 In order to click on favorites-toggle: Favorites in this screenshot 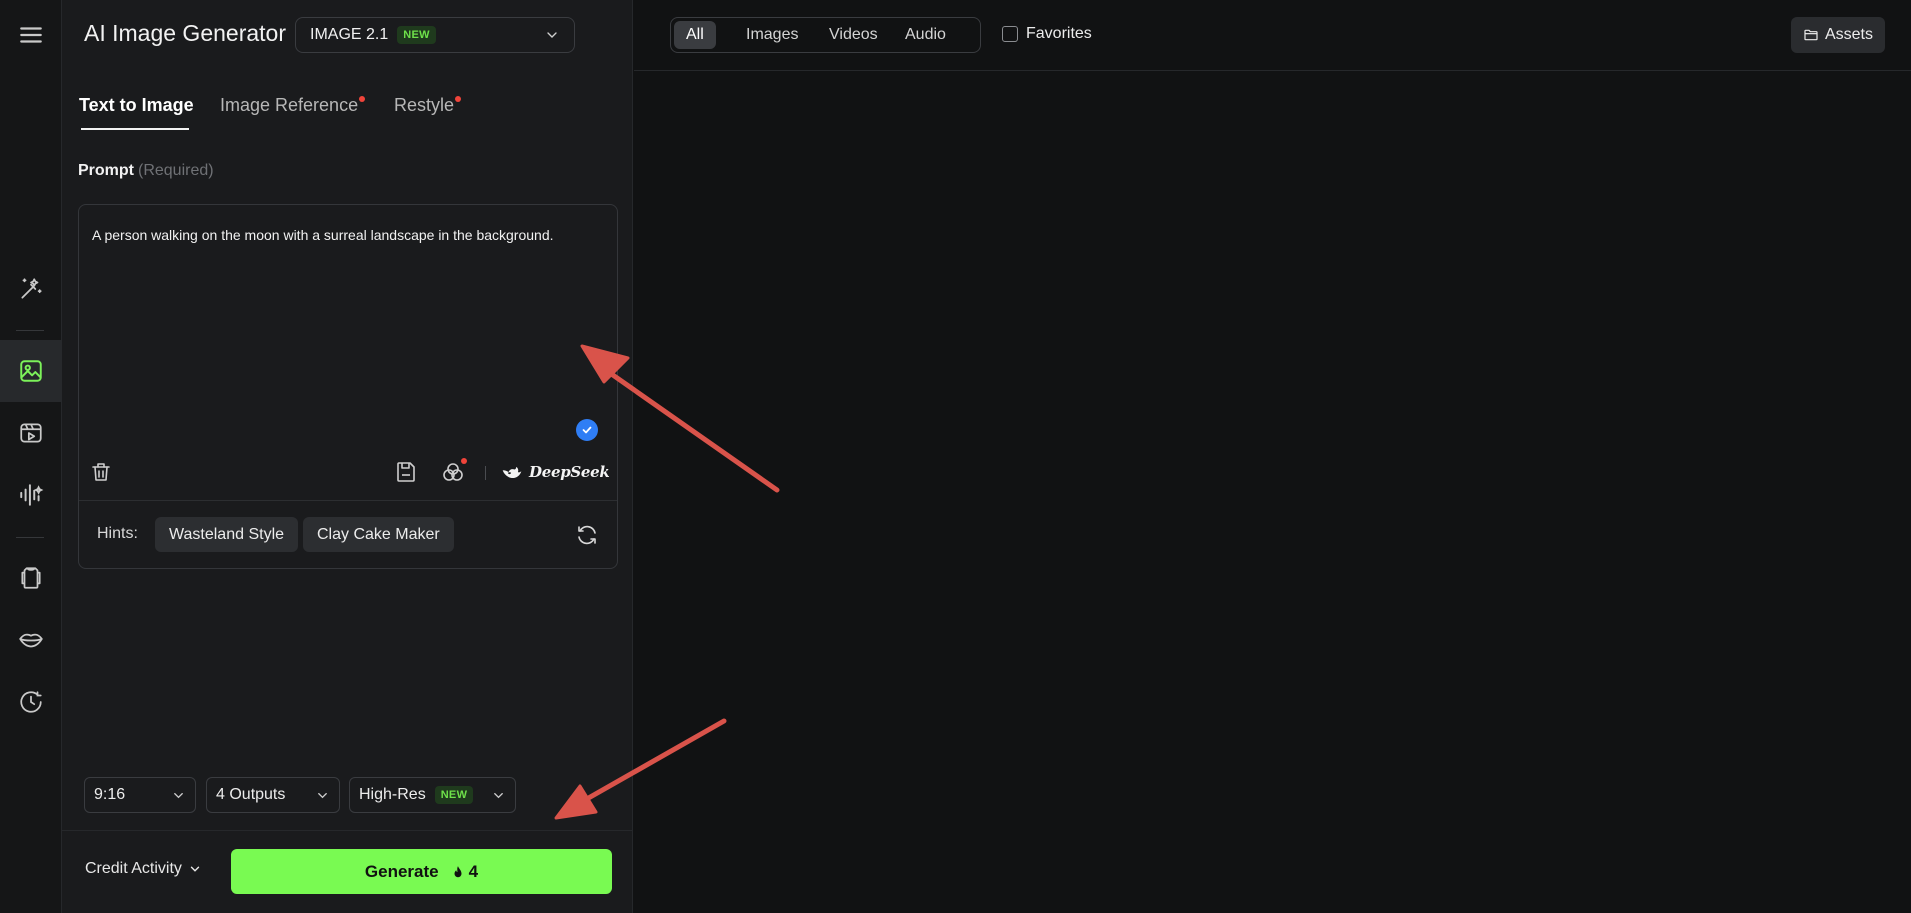, I will do `click(1047, 34)`.